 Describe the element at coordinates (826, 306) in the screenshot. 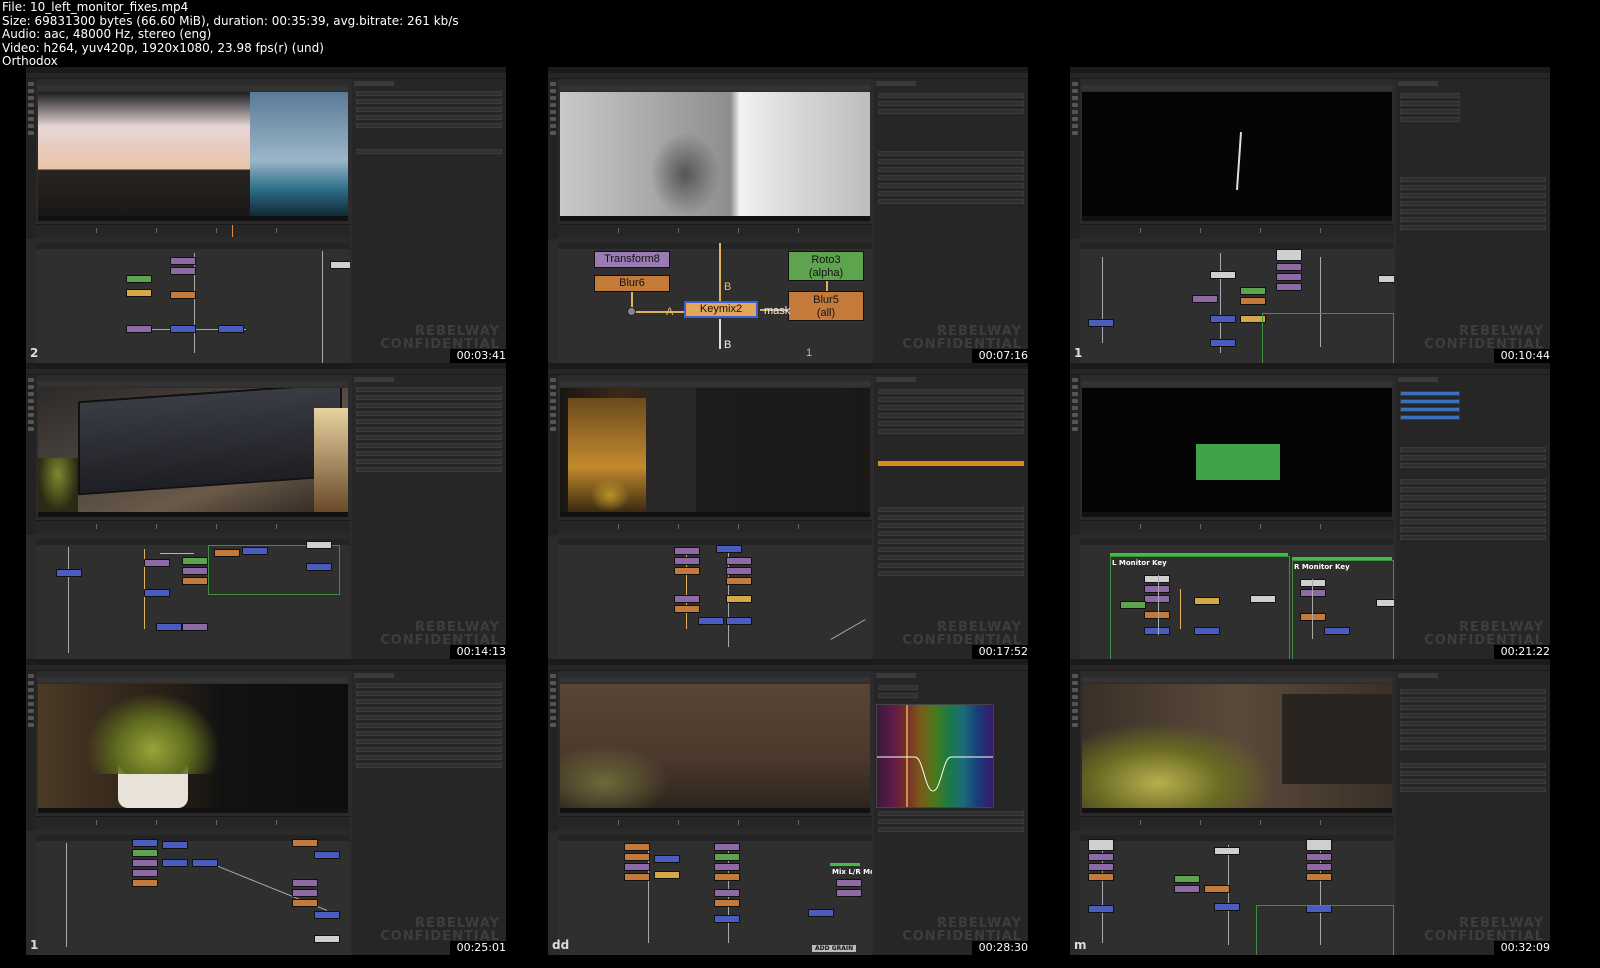

I see `blur5-node: Blur5 (all)` at that location.